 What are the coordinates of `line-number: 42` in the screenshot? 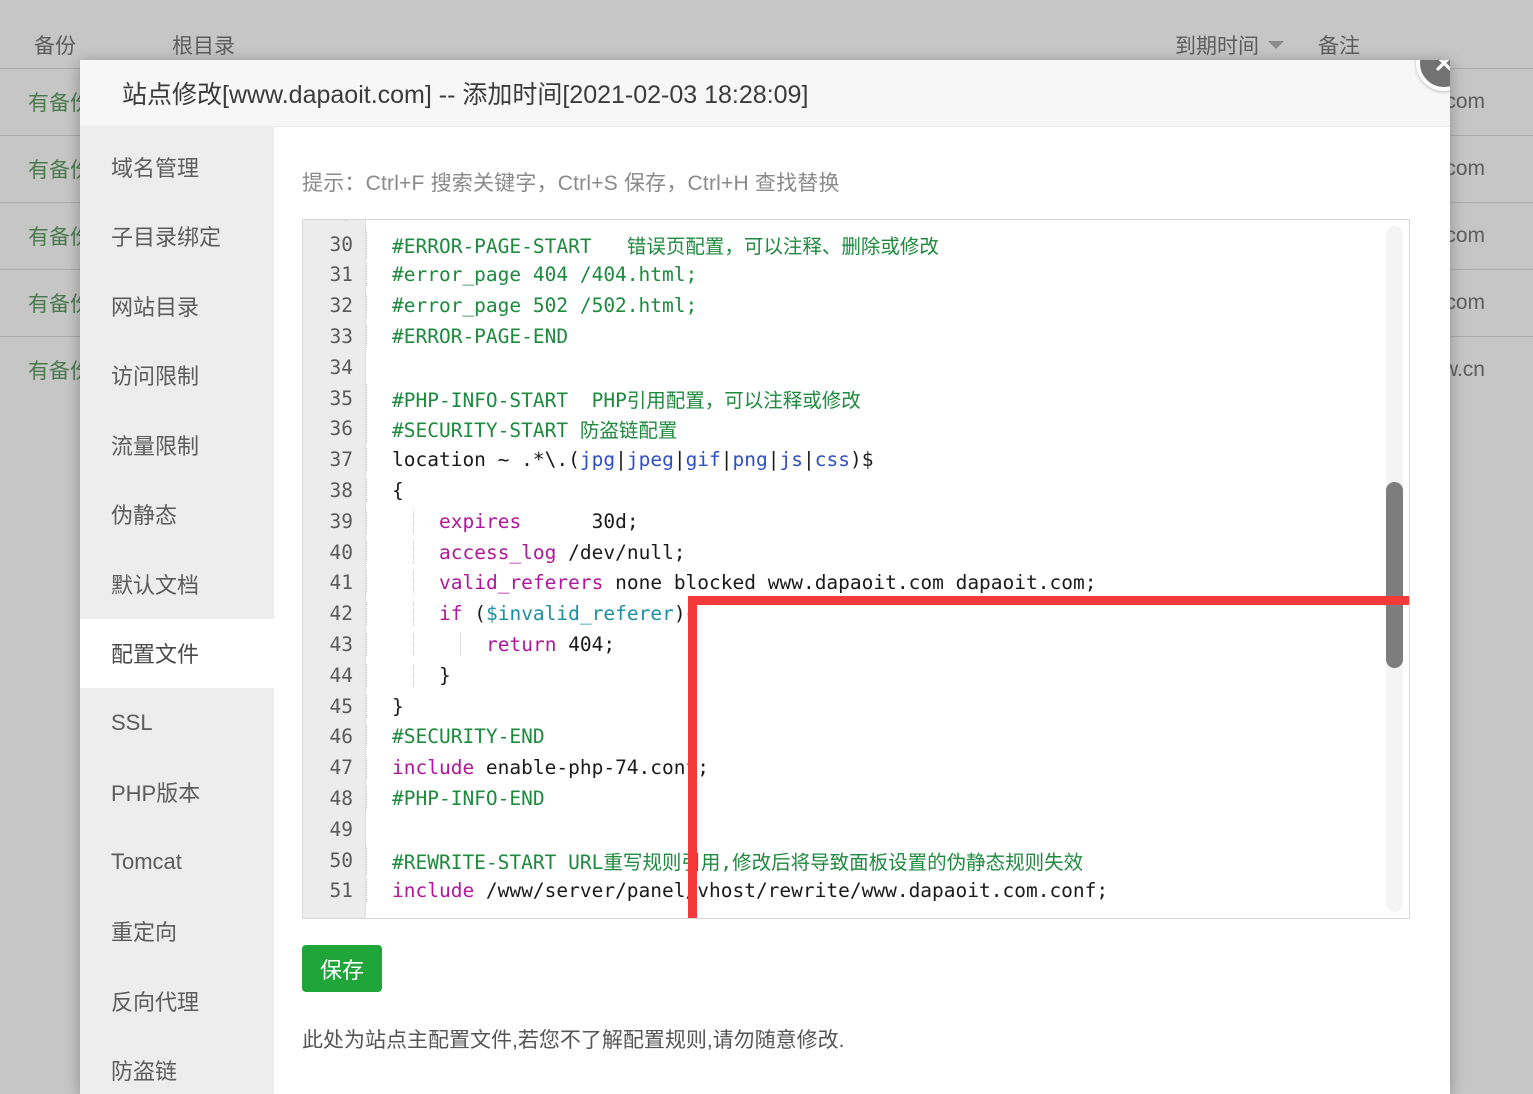 It's located at (341, 614).